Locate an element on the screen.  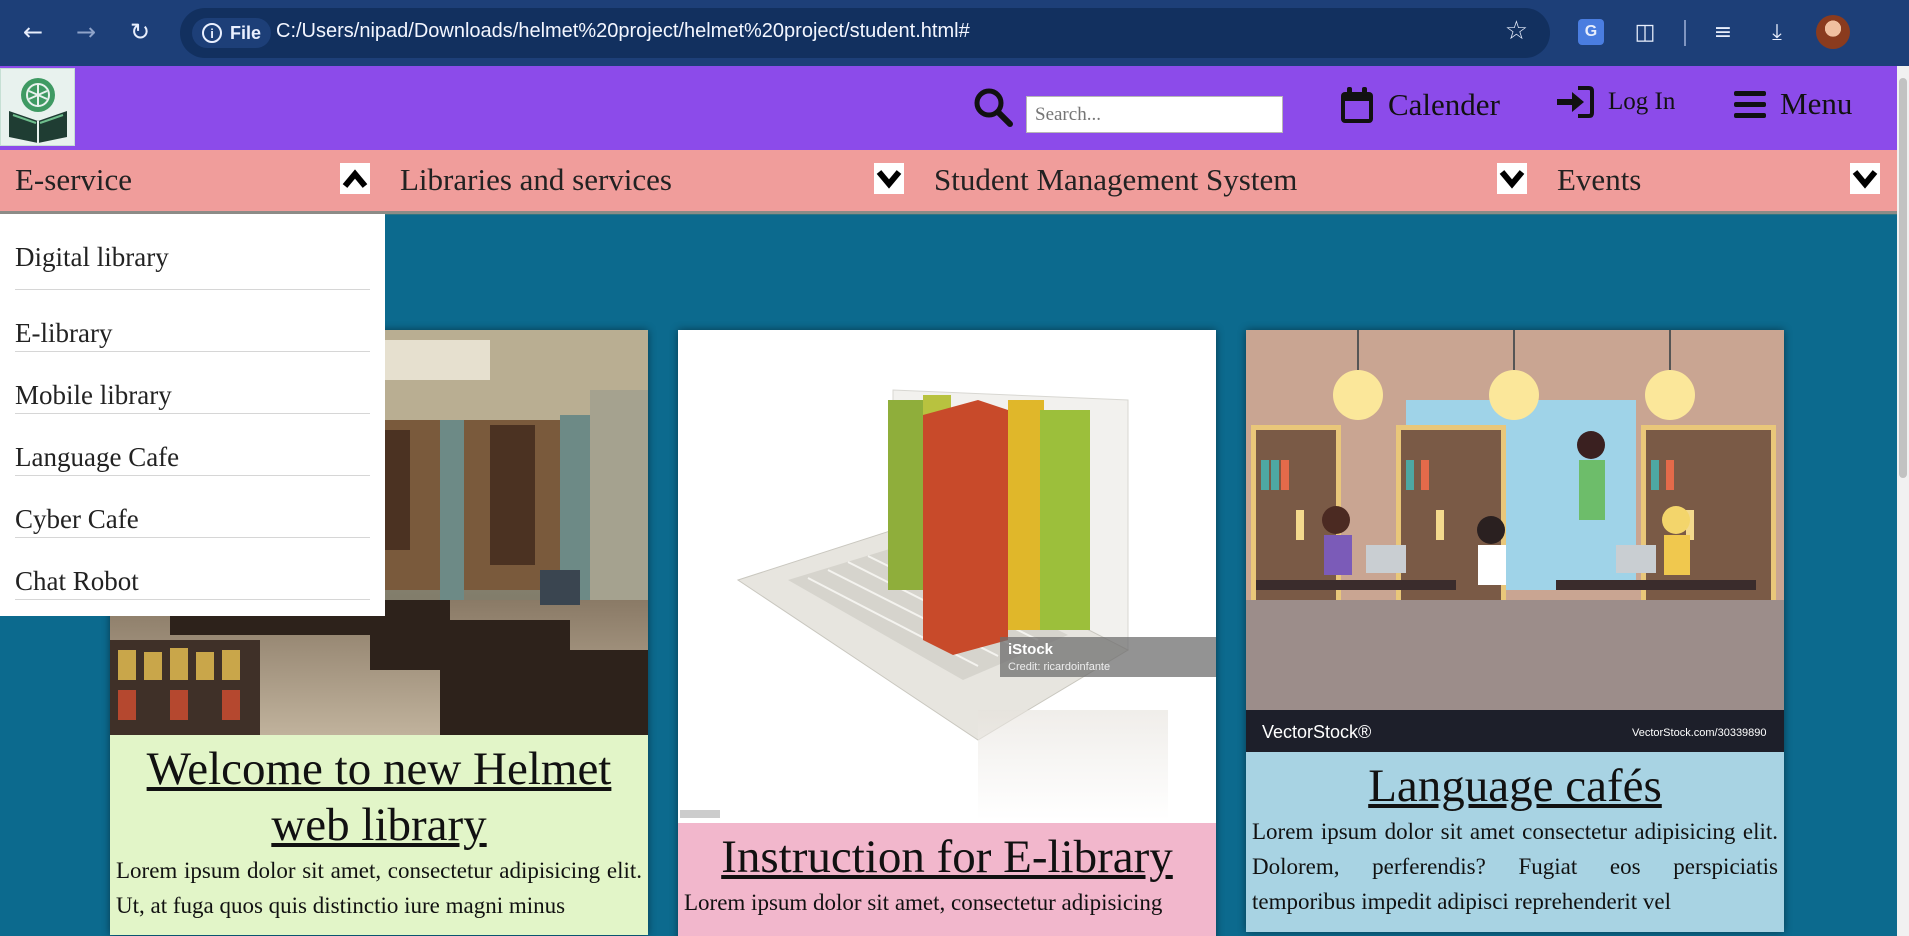
category-events: Events is located at coordinates (1599, 180).